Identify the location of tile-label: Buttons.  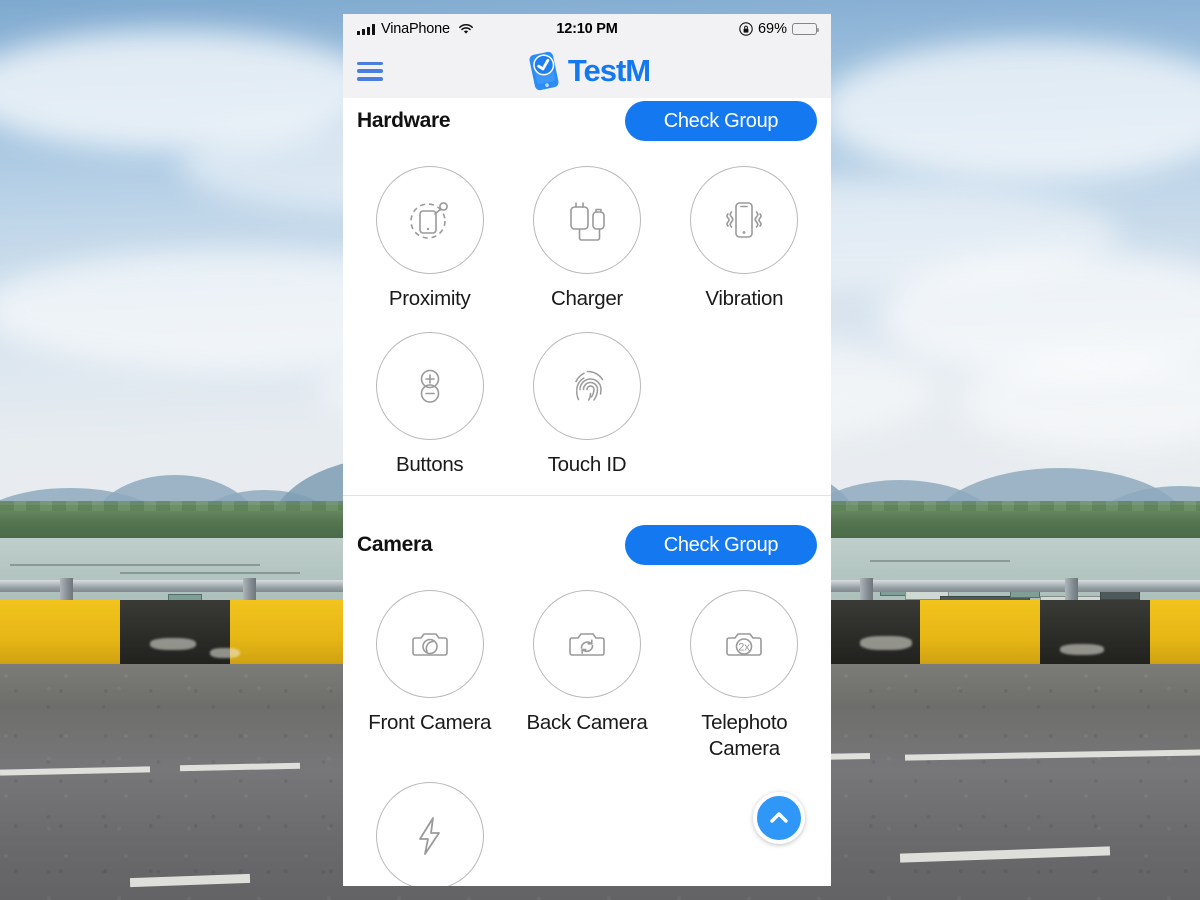
(429, 464).